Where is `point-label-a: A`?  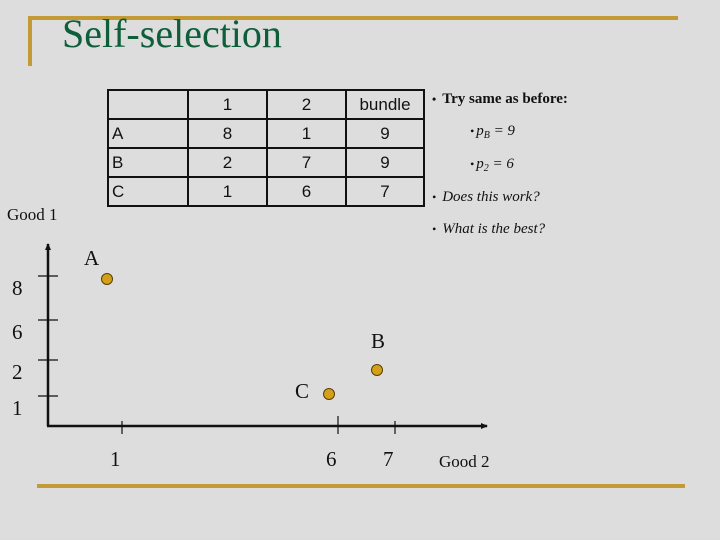 point-label-a: A is located at coordinates (92, 258).